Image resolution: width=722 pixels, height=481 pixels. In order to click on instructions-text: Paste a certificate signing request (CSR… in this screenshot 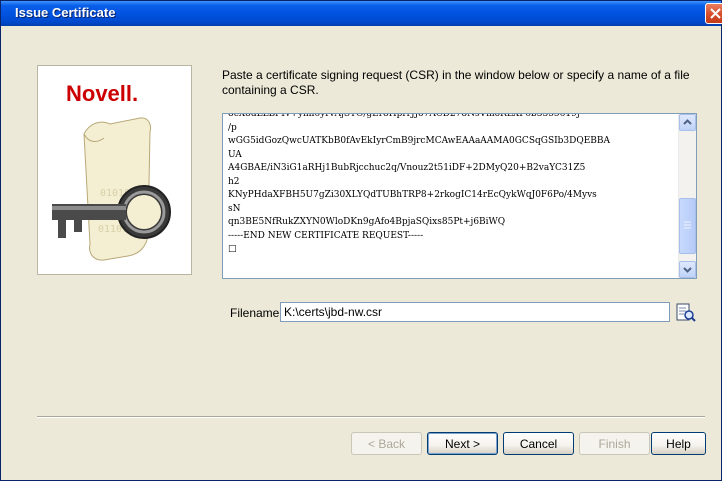, I will do `click(456, 82)`.